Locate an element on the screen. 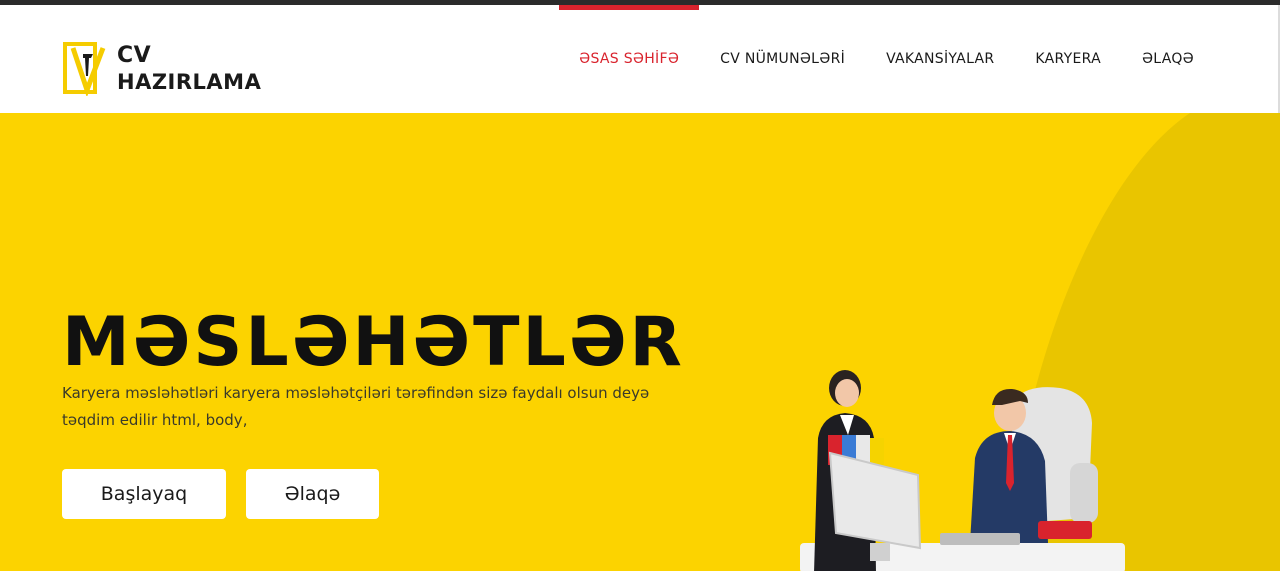 The height and width of the screenshot is (571, 1280). site-logo: CV HAZIRLAMA is located at coordinates (168, 69).